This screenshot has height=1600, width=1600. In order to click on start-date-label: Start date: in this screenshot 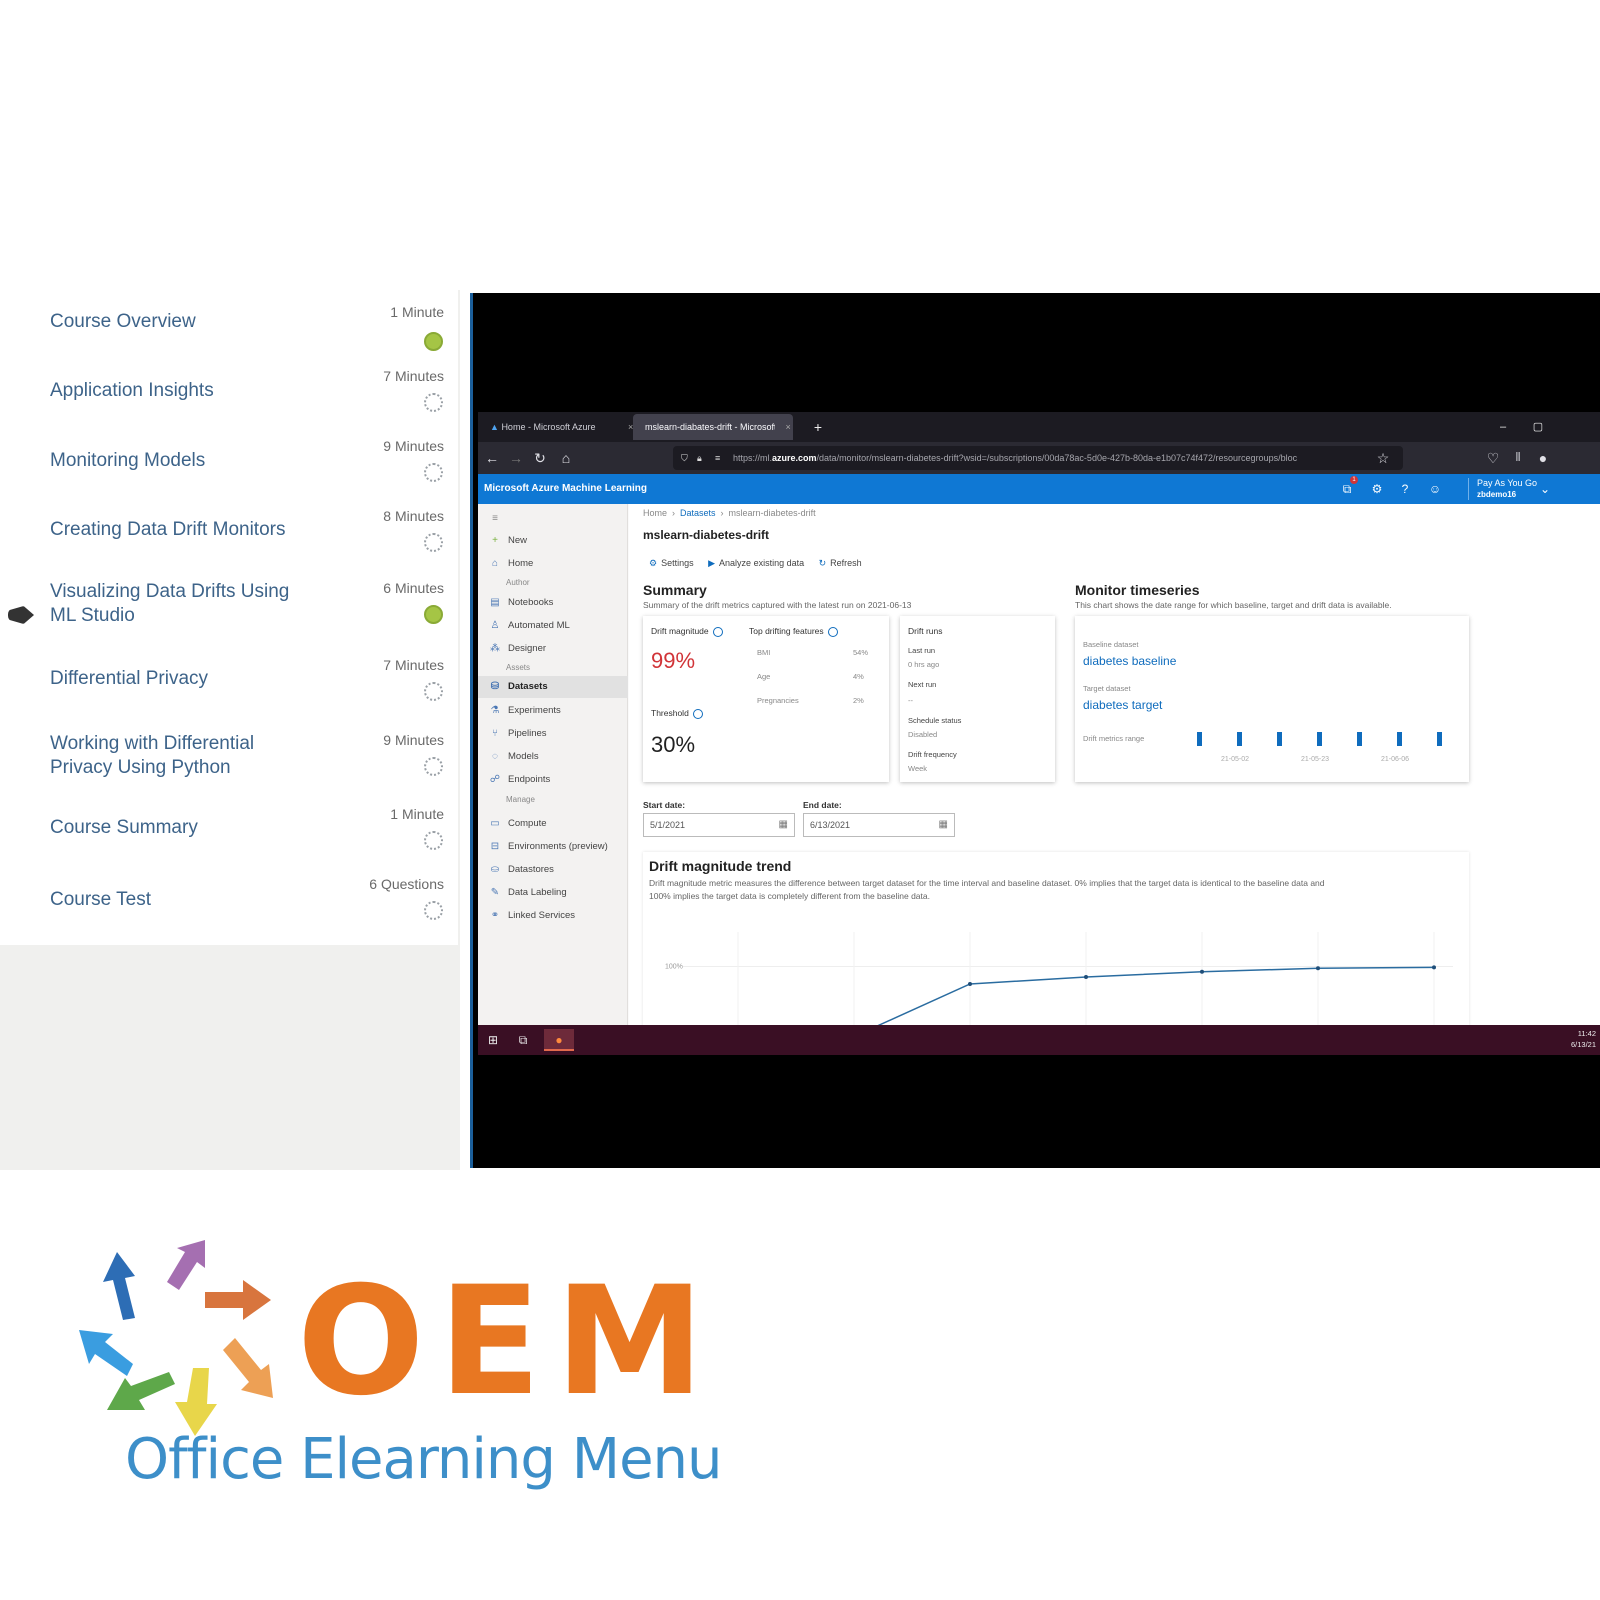, I will do `click(664, 805)`.